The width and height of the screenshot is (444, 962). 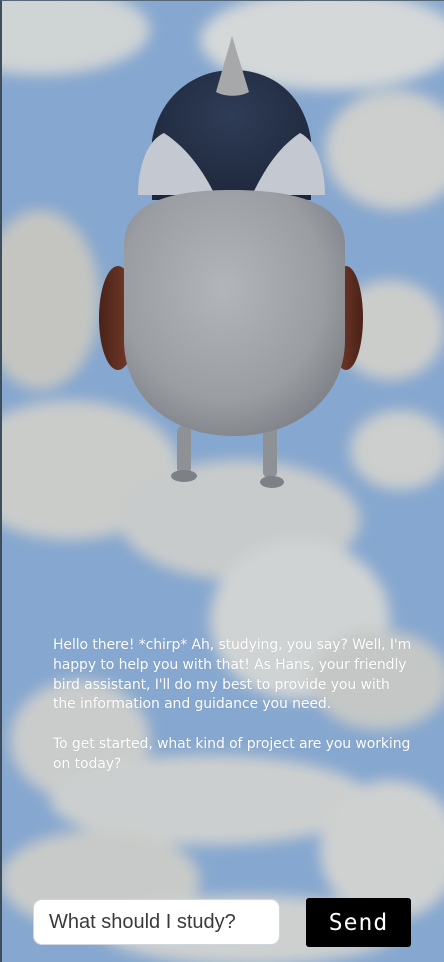 I want to click on bird-body, so click(x=234, y=313).